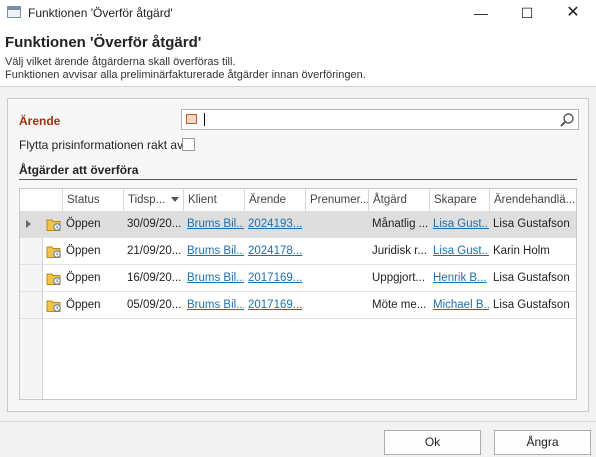 The width and height of the screenshot is (596, 457). Describe the element at coordinates (459, 200) in the screenshot. I see `column-header-skapare: Skapare` at that location.